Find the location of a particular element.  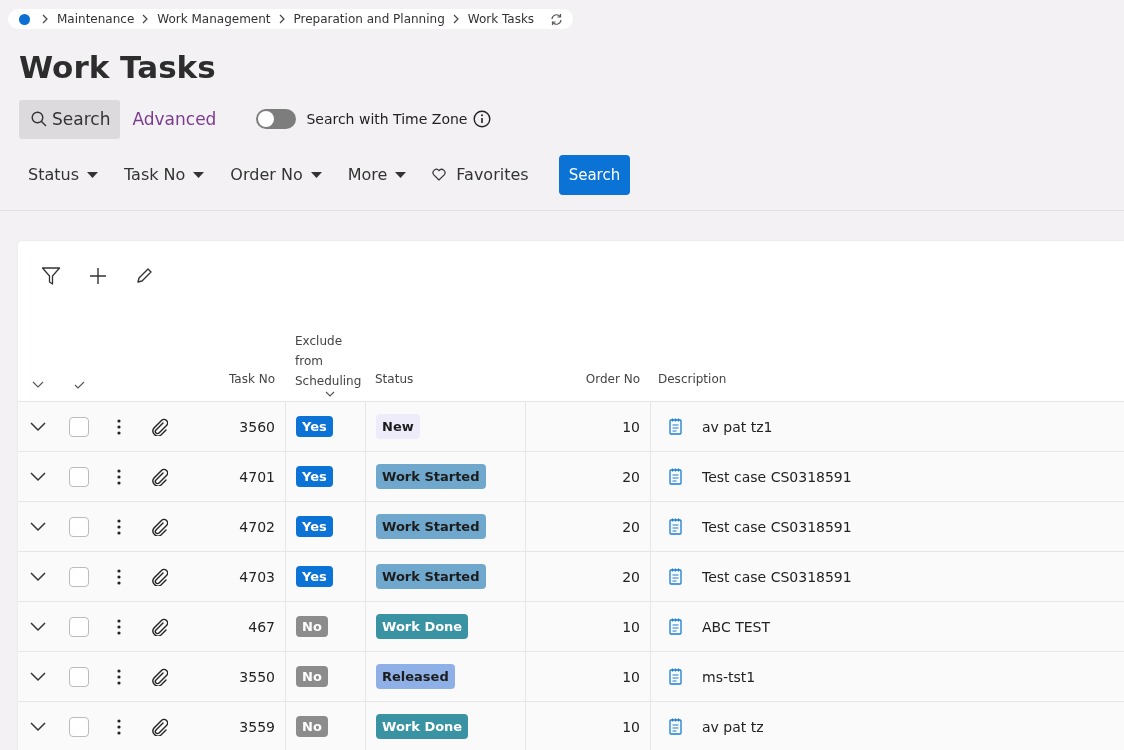

column-header: Exclude from Scheduling is located at coordinates (330, 361).